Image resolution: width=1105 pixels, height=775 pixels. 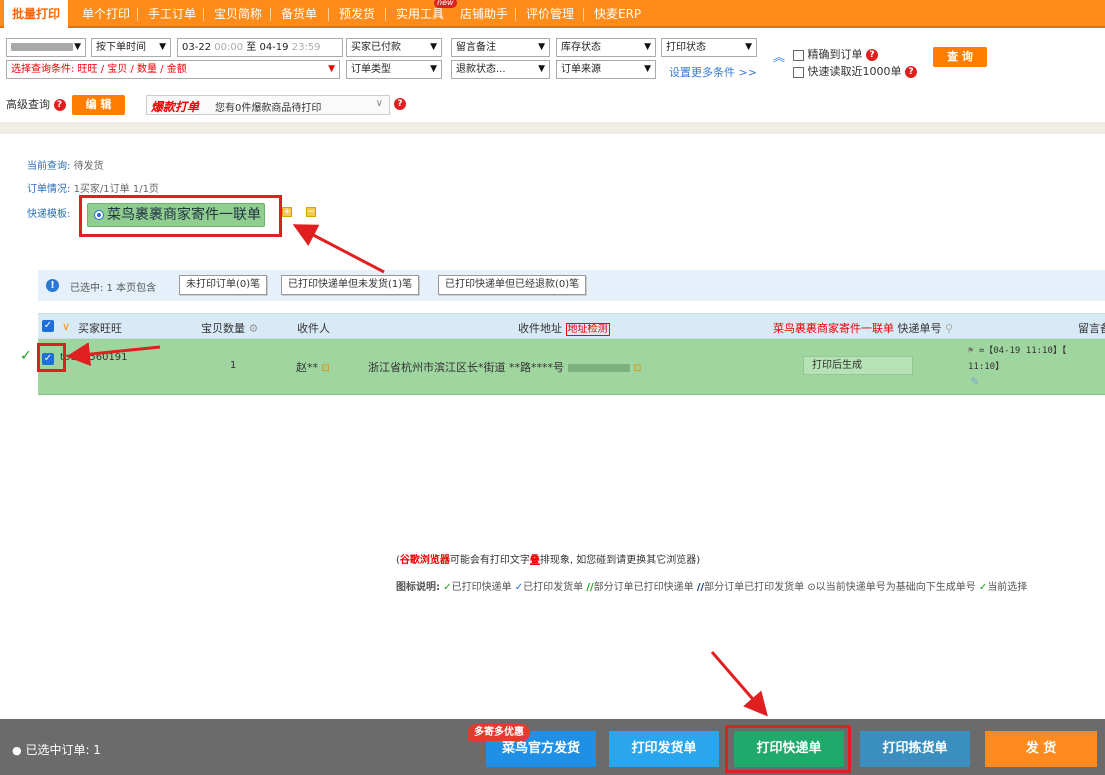 What do you see at coordinates (379, 103) in the screenshot?
I see `chevron-down-icon: ∨` at bounding box center [379, 103].